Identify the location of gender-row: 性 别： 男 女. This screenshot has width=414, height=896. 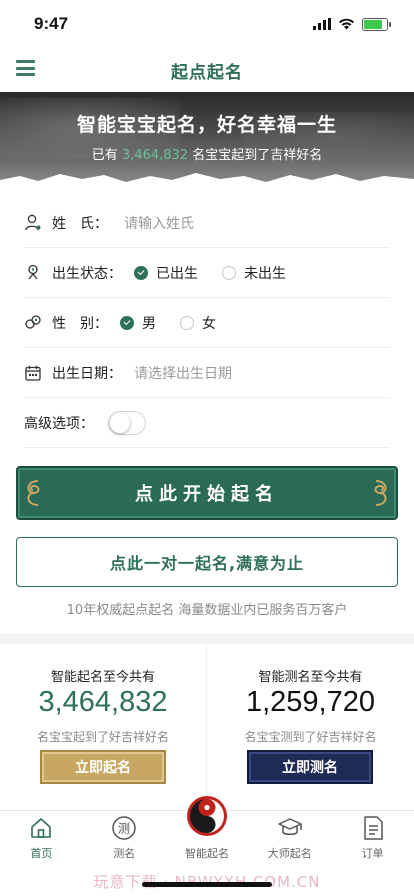
(207, 323).